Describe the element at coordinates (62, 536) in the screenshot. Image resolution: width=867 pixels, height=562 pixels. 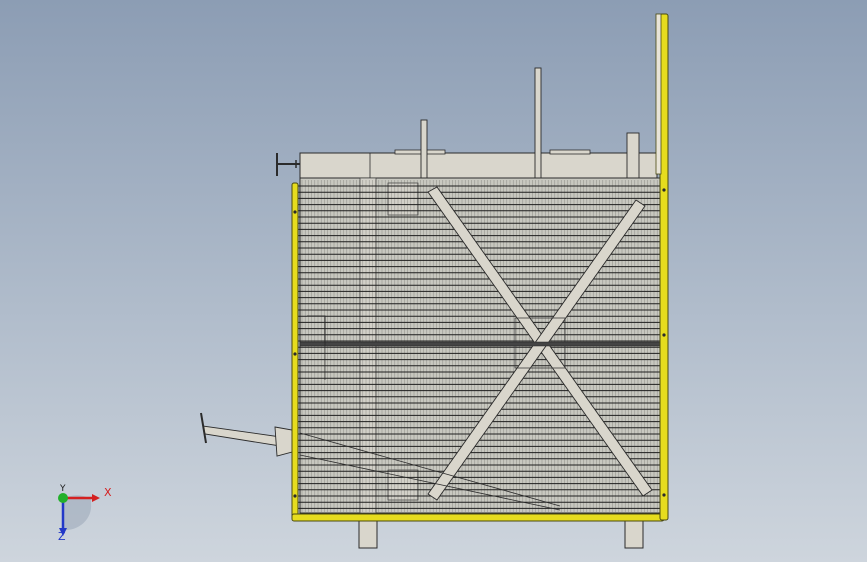
I see `z-axis-label: Z` at that location.